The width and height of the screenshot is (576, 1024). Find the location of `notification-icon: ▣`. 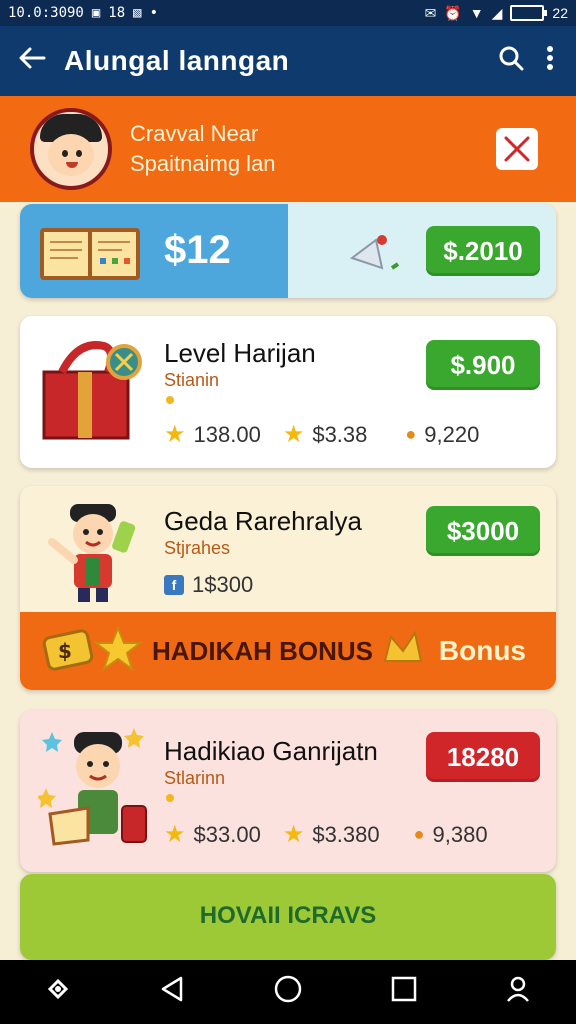

notification-icon: ▣ is located at coordinates (96, 13).